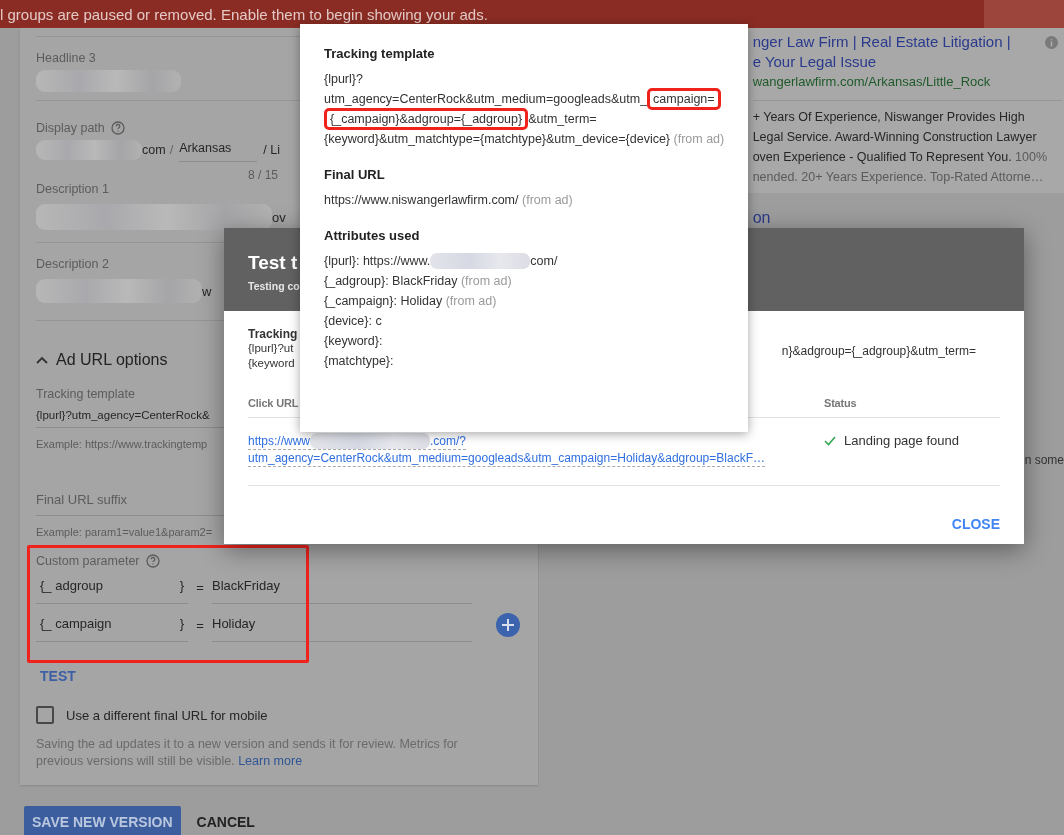  Describe the element at coordinates (372, 235) in the screenshot. I see `section-title: Attributes used` at that location.